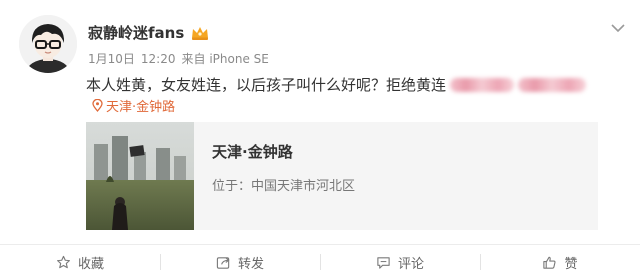 Image resolution: width=640 pixels, height=279 pixels. What do you see at coordinates (266, 85) in the screenshot?
I see `post-text: 本人姓黄，女友姓连，以后孩子叫什么好呢？拒绝黄连` at bounding box center [266, 85].